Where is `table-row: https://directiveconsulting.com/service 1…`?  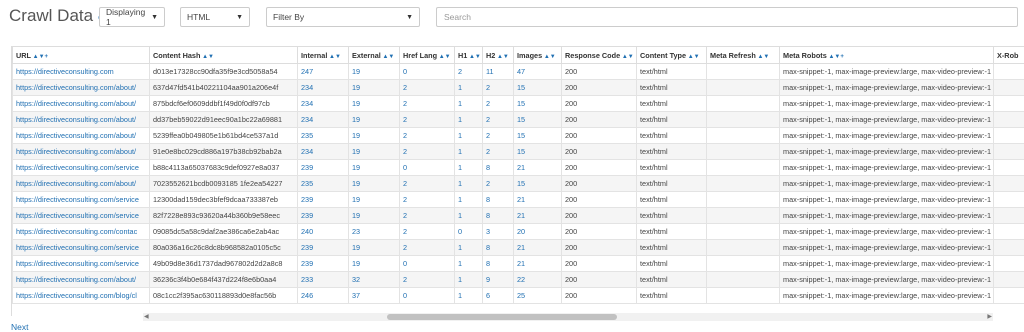 table-row: https://directiveconsulting.com/service 1… is located at coordinates (518, 199).